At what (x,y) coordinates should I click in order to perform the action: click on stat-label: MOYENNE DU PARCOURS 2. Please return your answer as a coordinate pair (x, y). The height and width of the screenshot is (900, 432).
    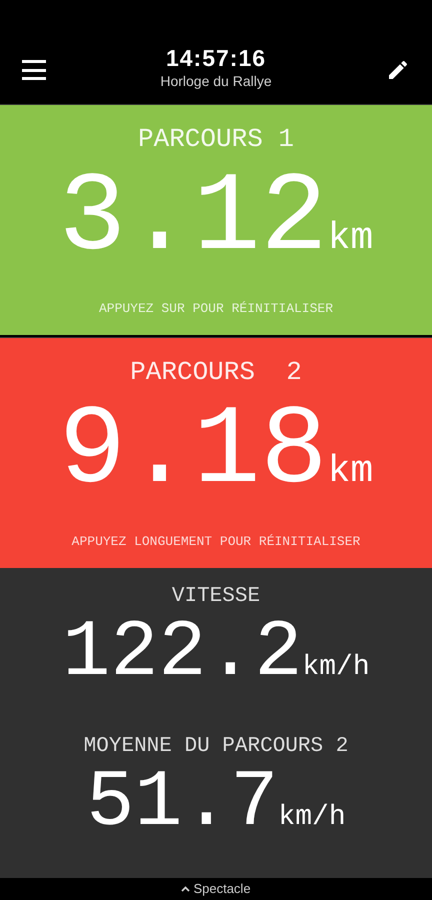
    Looking at the image, I should click on (216, 747).